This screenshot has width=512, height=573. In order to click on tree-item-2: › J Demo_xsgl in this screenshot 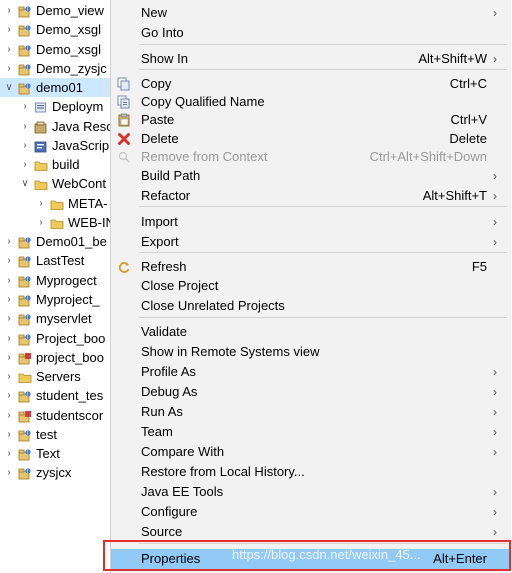, I will do `click(56, 49)`.